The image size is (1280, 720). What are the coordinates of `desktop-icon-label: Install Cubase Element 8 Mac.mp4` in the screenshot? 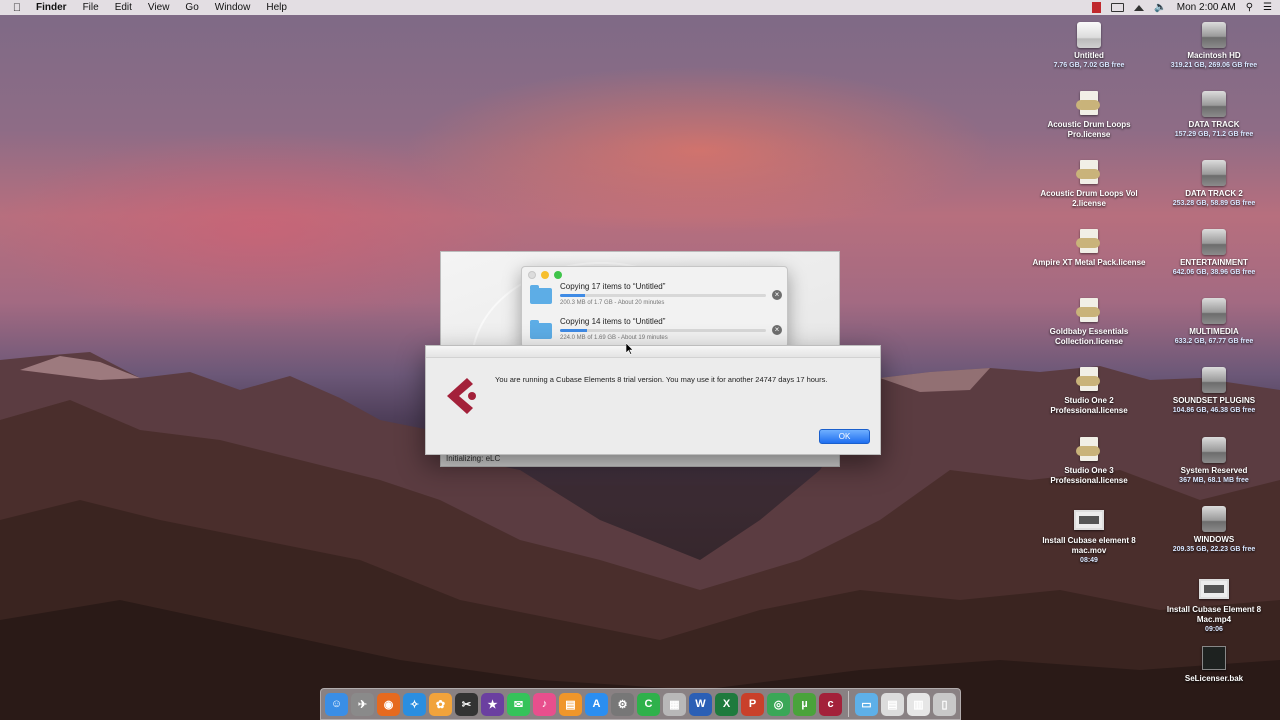 It's located at (1214, 614).